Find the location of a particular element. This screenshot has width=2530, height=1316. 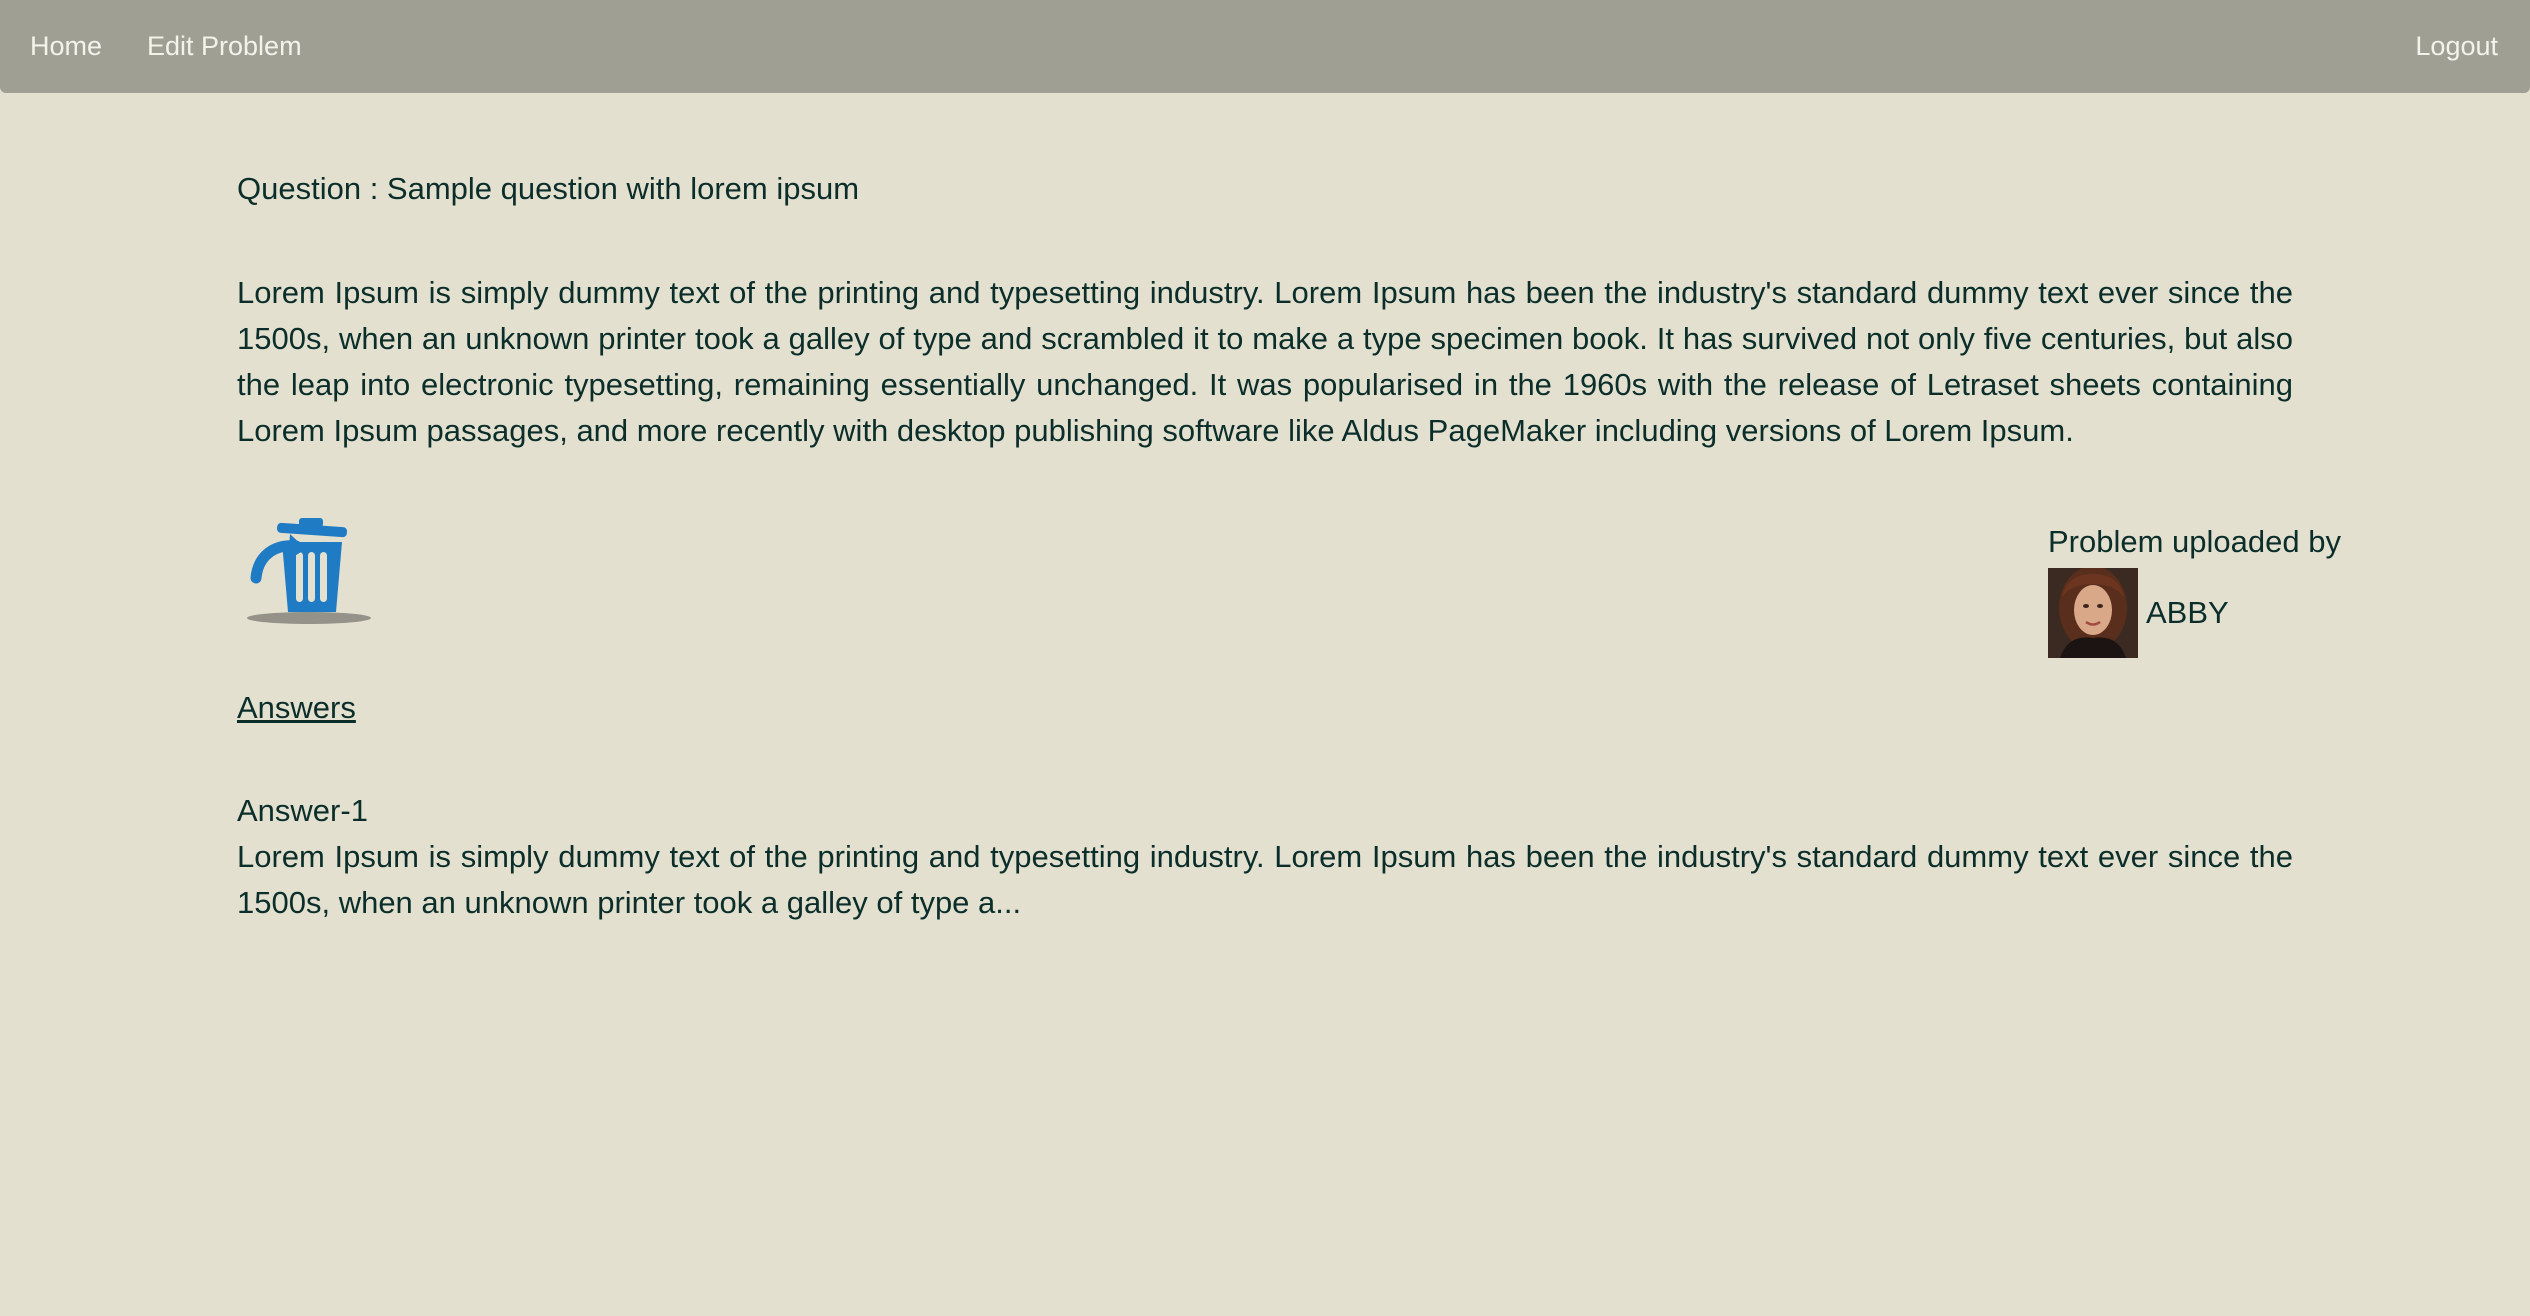

answer-title: Answer-1 is located at coordinates (302, 810).